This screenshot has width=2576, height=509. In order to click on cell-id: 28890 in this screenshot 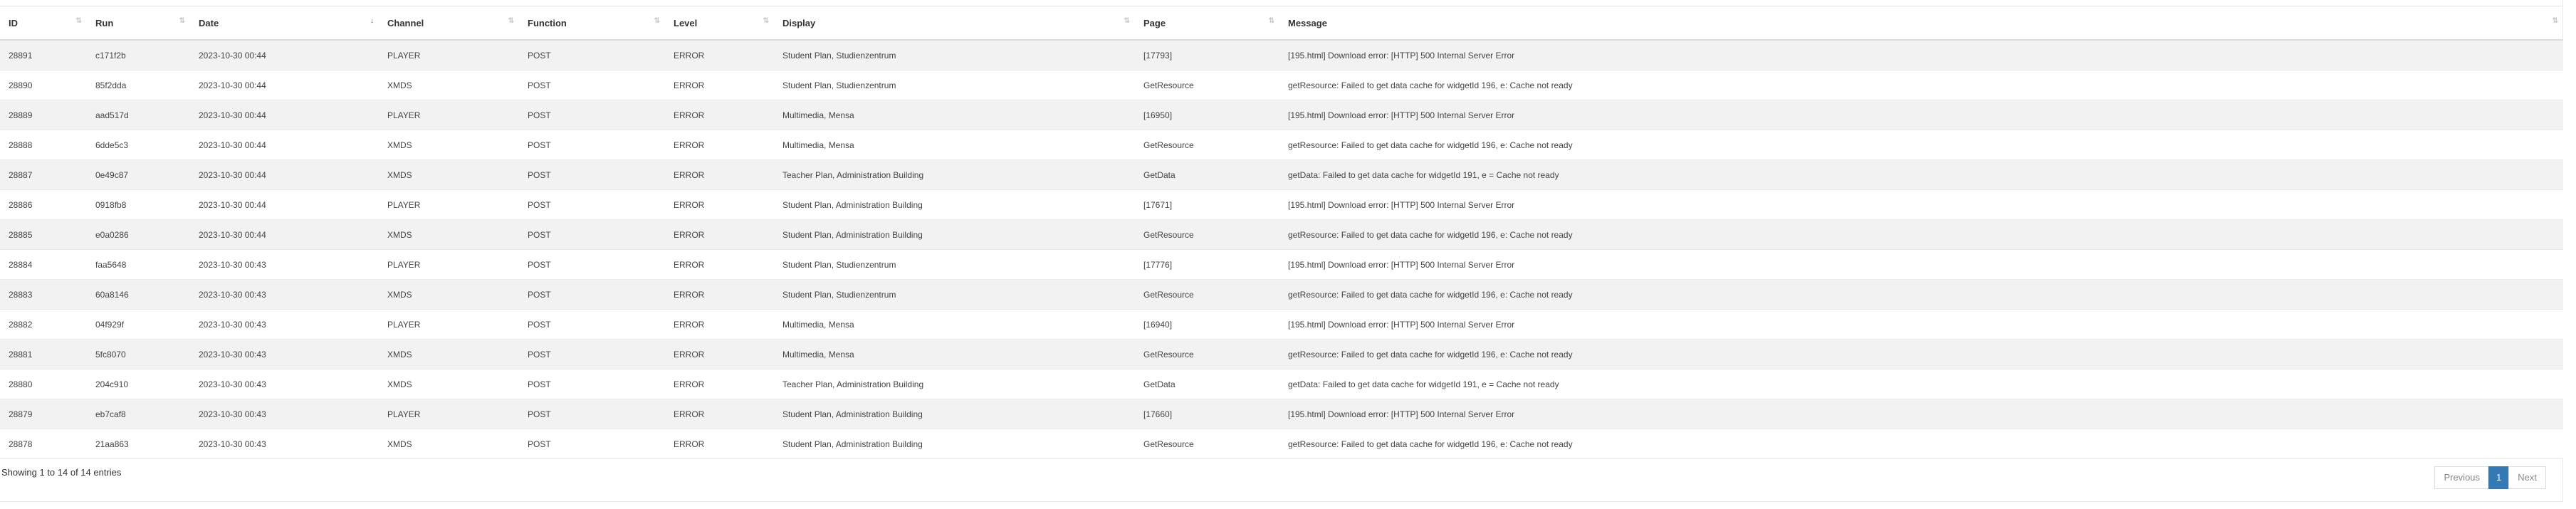, I will do `click(43, 85)`.